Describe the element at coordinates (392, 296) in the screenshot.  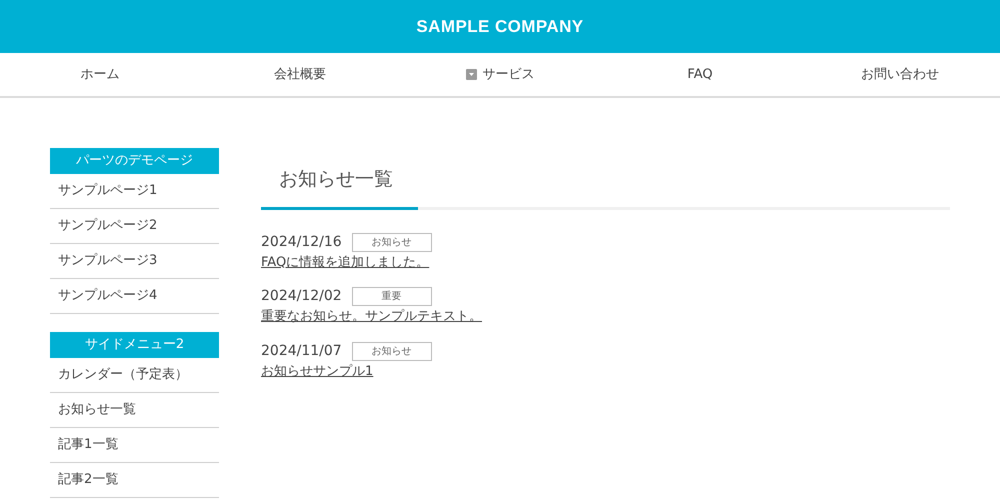
I see `category-tag: 重要` at that location.